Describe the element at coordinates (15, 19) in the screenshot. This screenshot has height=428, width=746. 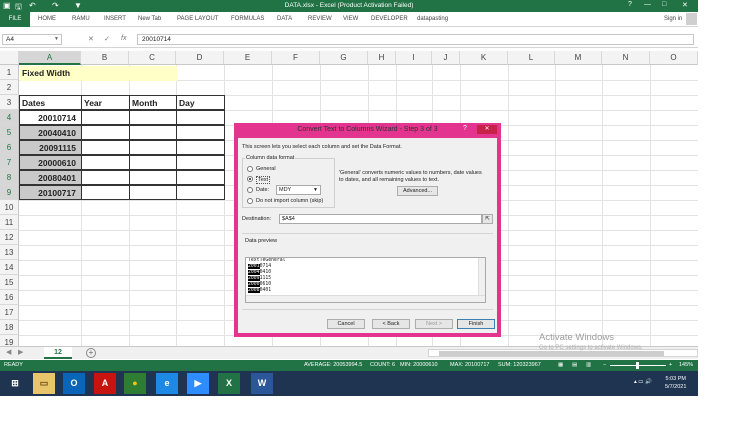
I see `tab-file: FILE` at that location.